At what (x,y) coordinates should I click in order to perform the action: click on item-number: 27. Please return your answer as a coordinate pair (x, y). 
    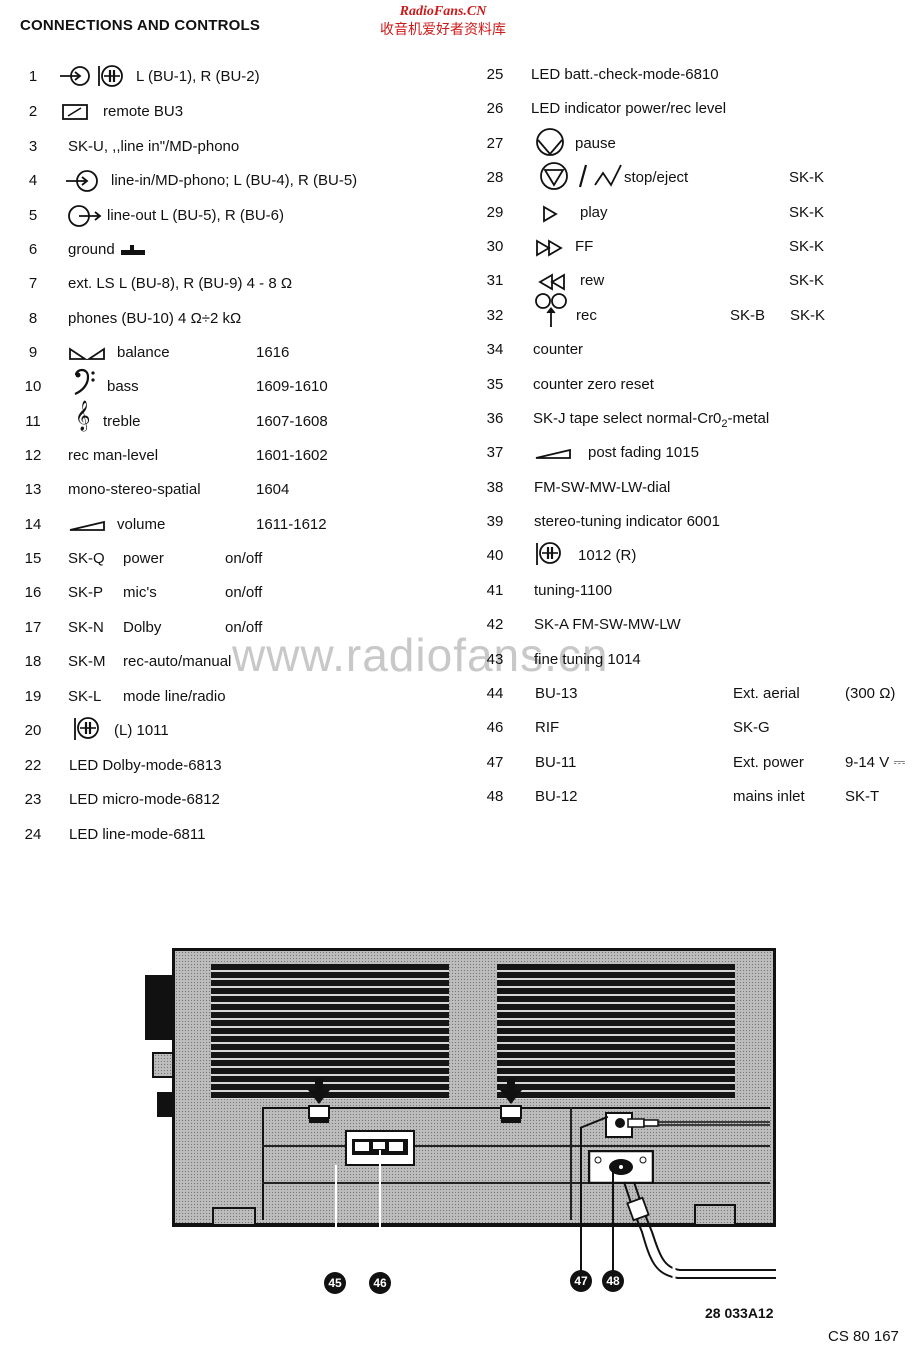
    Looking at the image, I should click on (495, 143).